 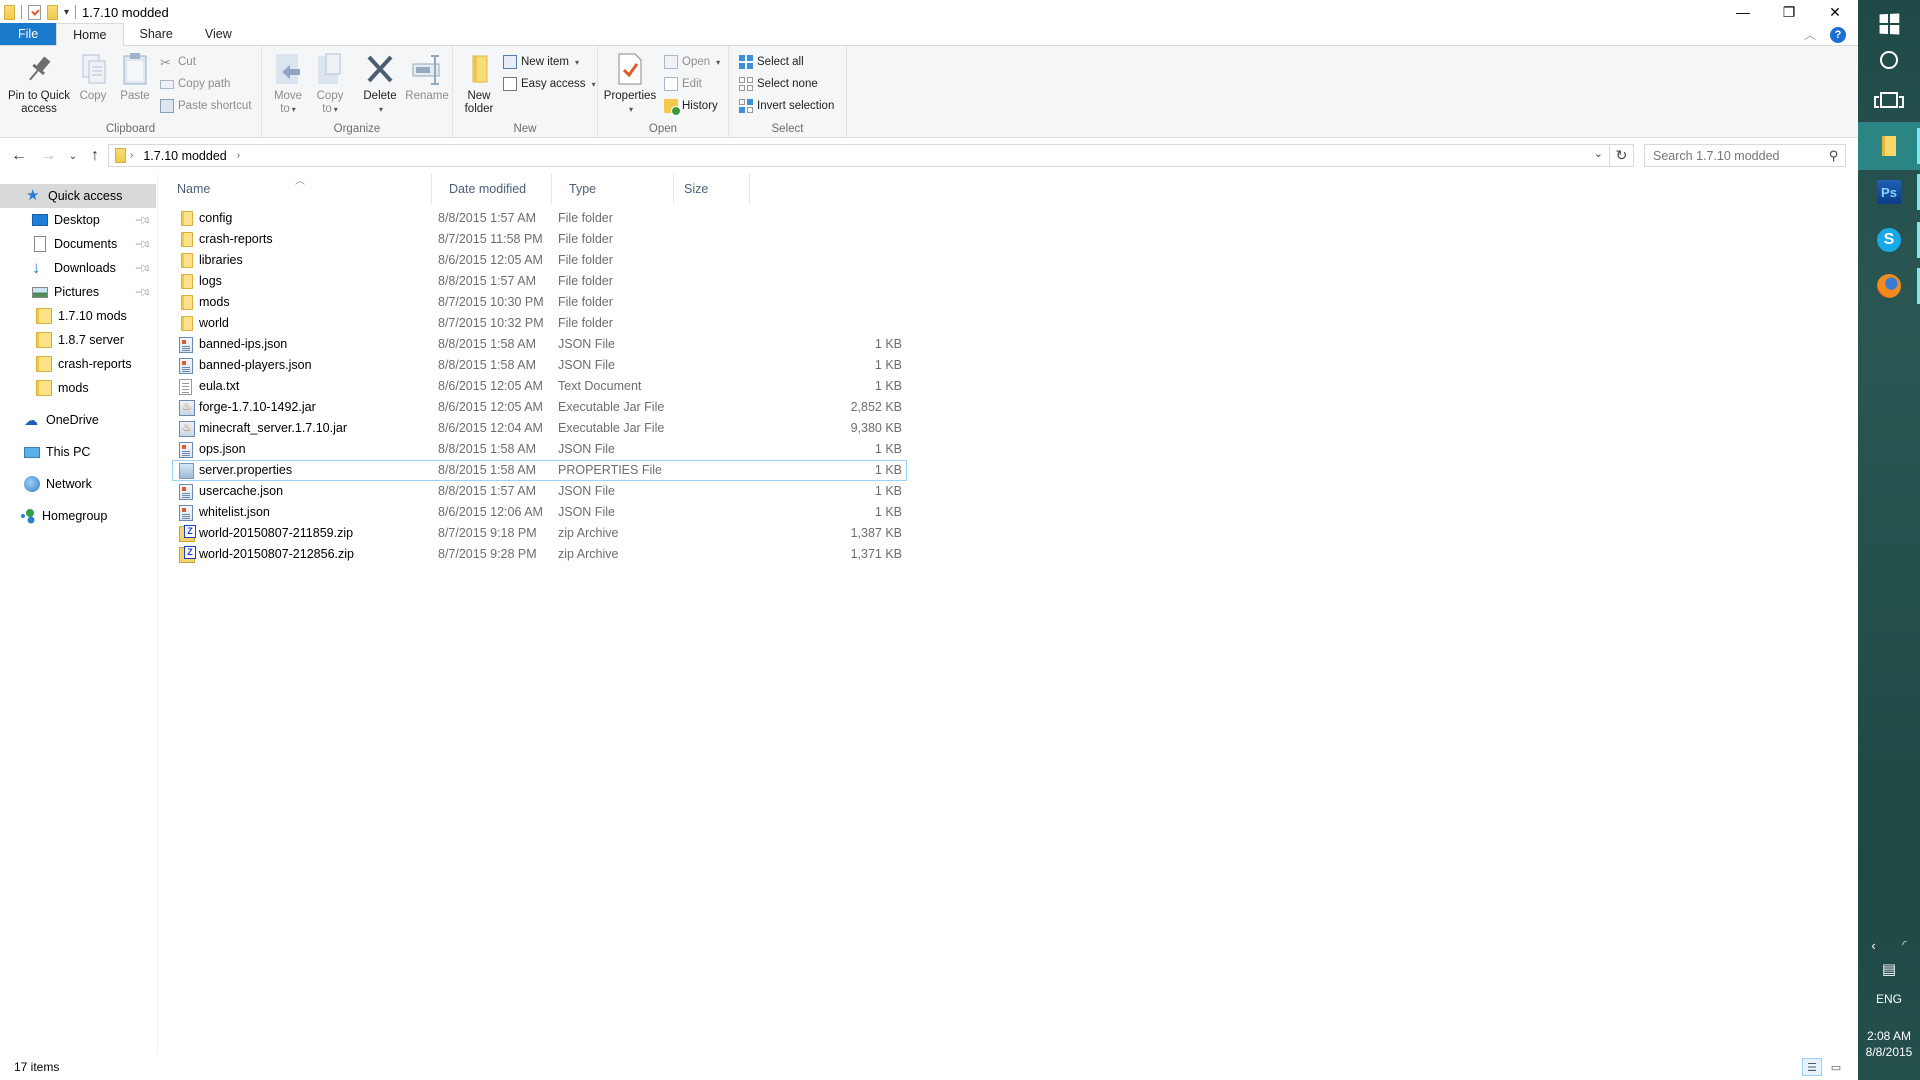 What do you see at coordinates (1836, 1067) in the screenshot?
I see `large-icons-view-button: ▭` at bounding box center [1836, 1067].